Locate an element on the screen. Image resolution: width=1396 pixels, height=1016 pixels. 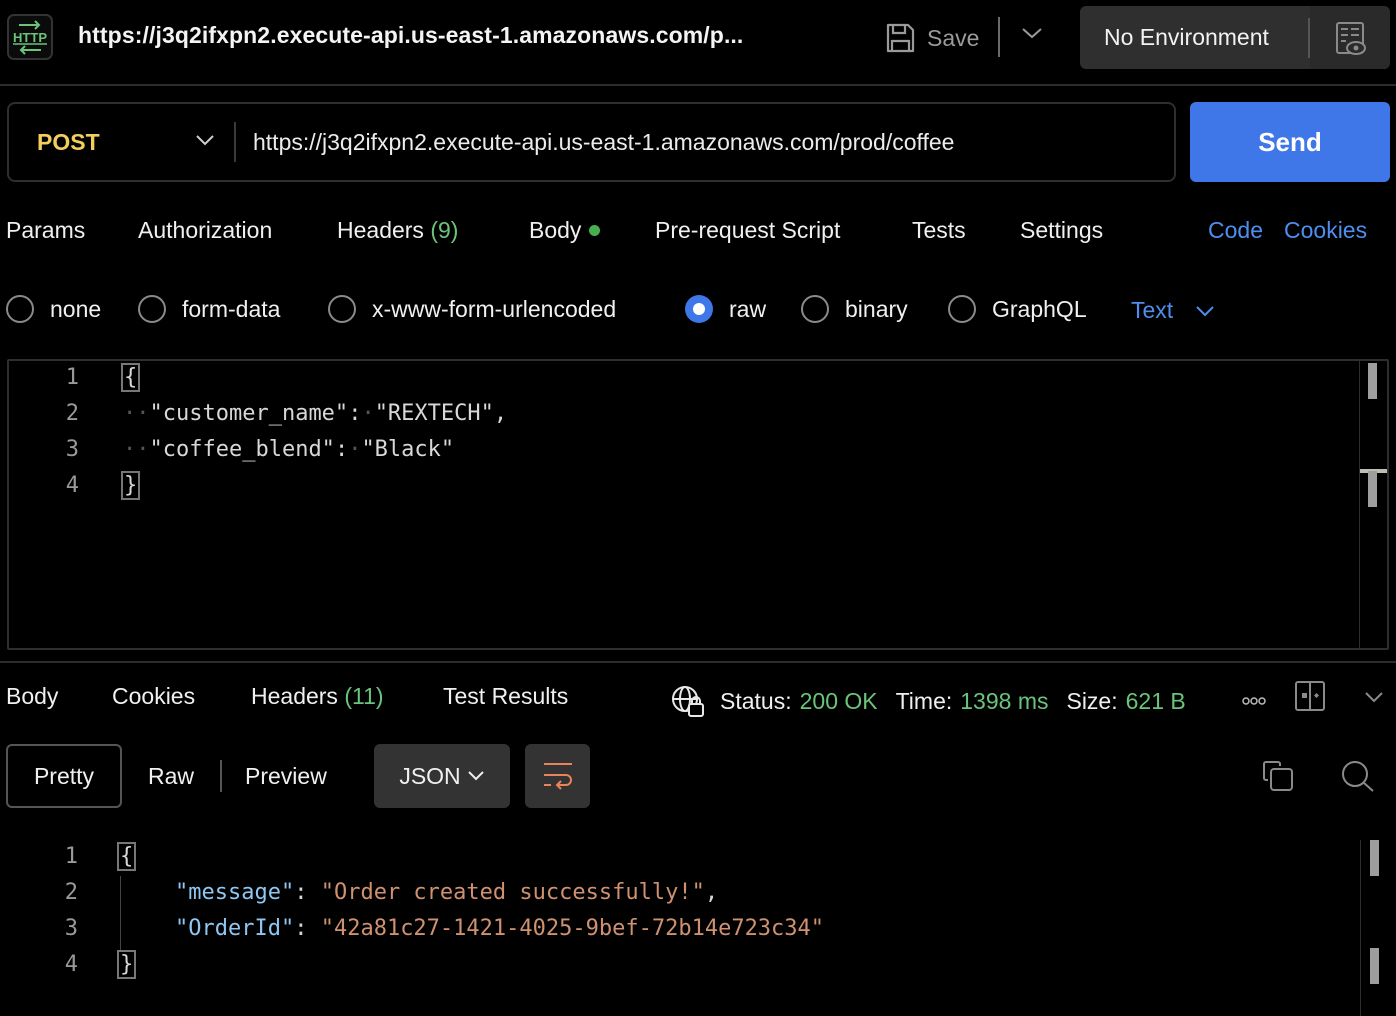
pane-divider is located at coordinates (698, 662).